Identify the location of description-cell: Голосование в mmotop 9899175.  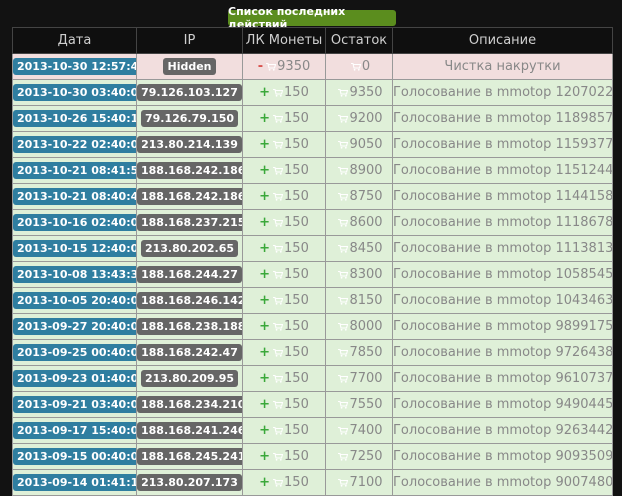
(502, 326).